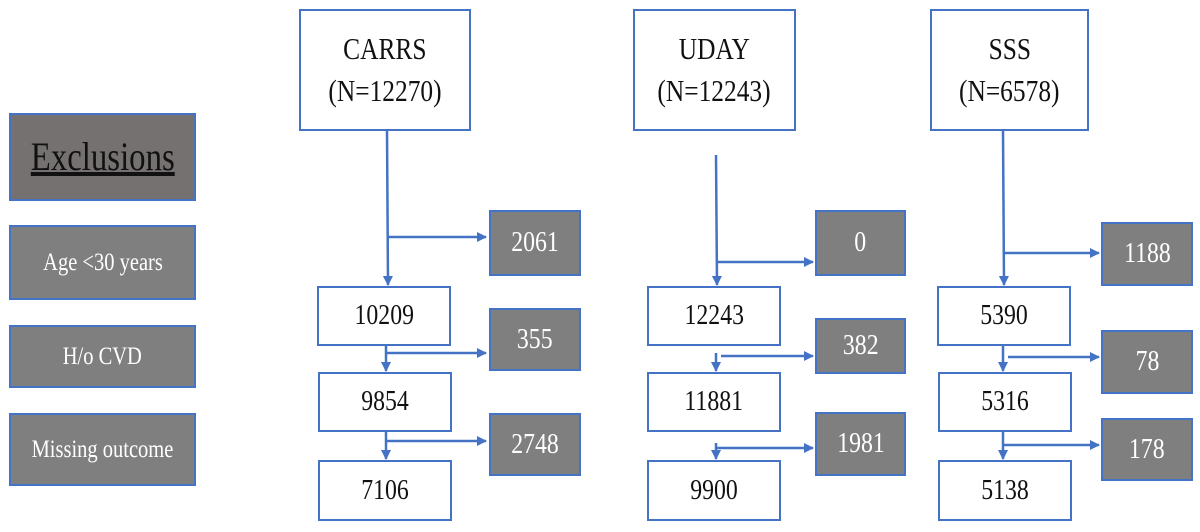  I want to click on legend-label: Missing outcome, so click(102, 449).